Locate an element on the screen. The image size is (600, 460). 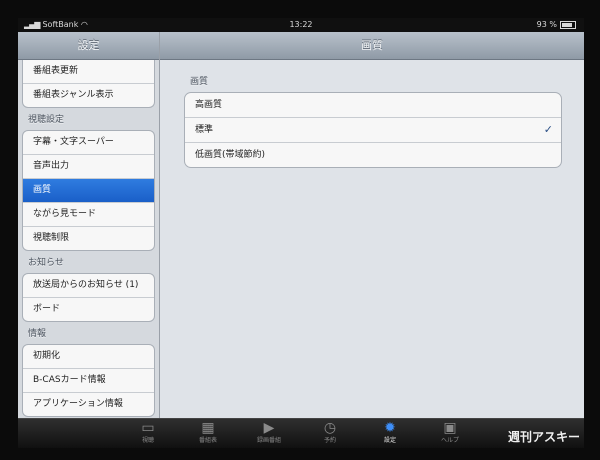
clock: 13:22 is located at coordinates (301, 24).